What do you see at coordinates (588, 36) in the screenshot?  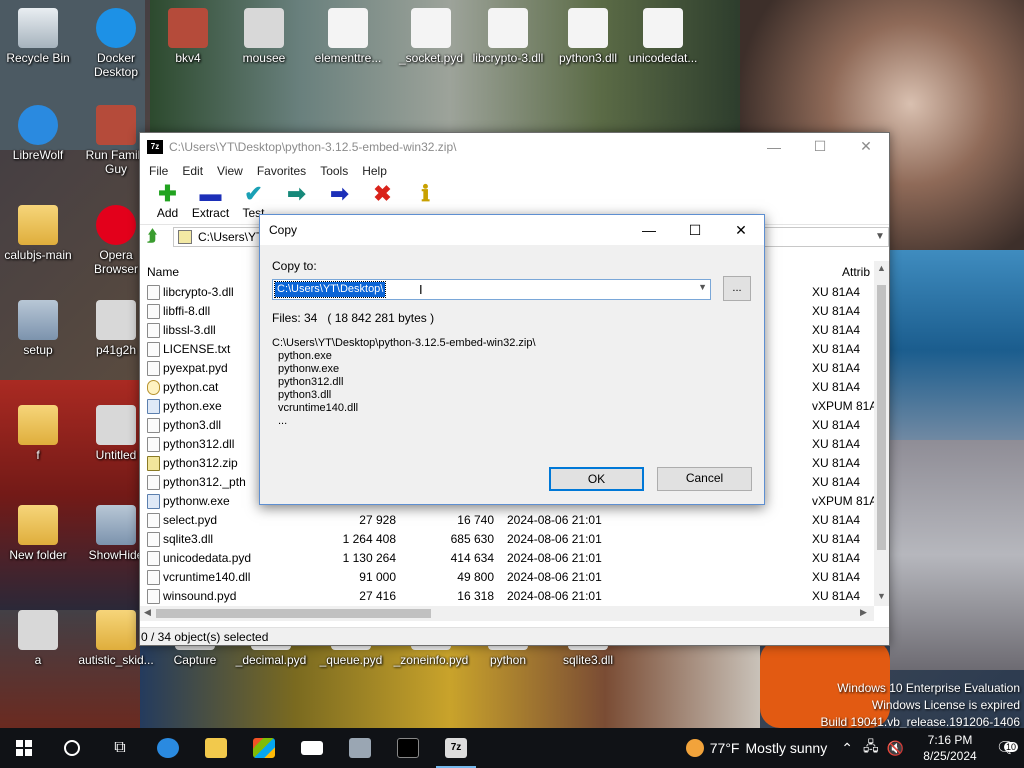 I see `desktop-icon: python3.dll` at bounding box center [588, 36].